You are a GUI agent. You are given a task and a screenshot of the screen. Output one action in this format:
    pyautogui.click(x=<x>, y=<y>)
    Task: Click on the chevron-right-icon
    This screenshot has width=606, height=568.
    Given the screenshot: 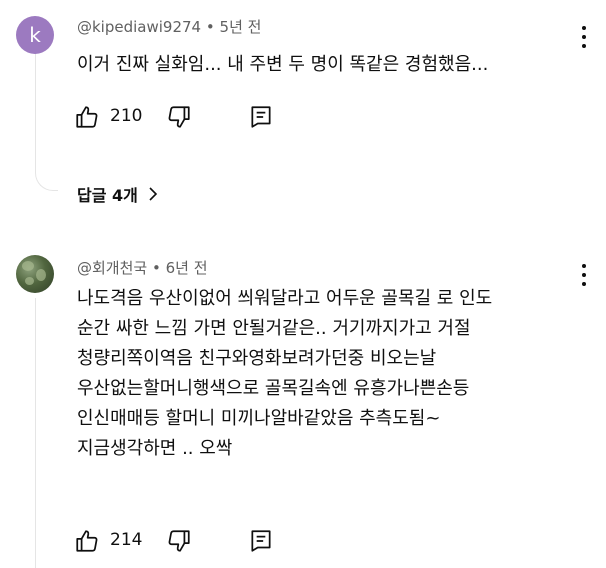 What is the action you would take?
    pyautogui.click(x=153, y=194)
    